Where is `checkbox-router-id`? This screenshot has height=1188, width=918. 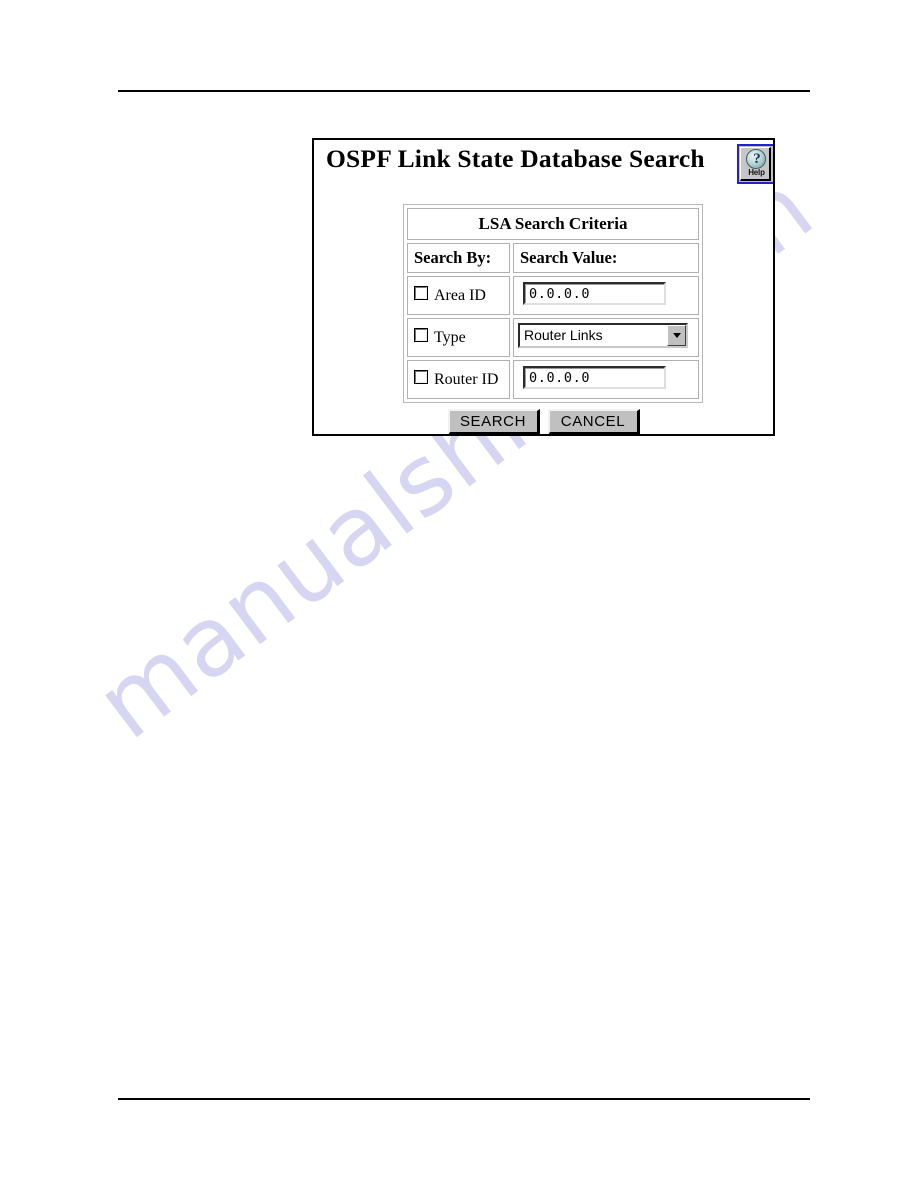
checkbox-router-id is located at coordinates (421, 376).